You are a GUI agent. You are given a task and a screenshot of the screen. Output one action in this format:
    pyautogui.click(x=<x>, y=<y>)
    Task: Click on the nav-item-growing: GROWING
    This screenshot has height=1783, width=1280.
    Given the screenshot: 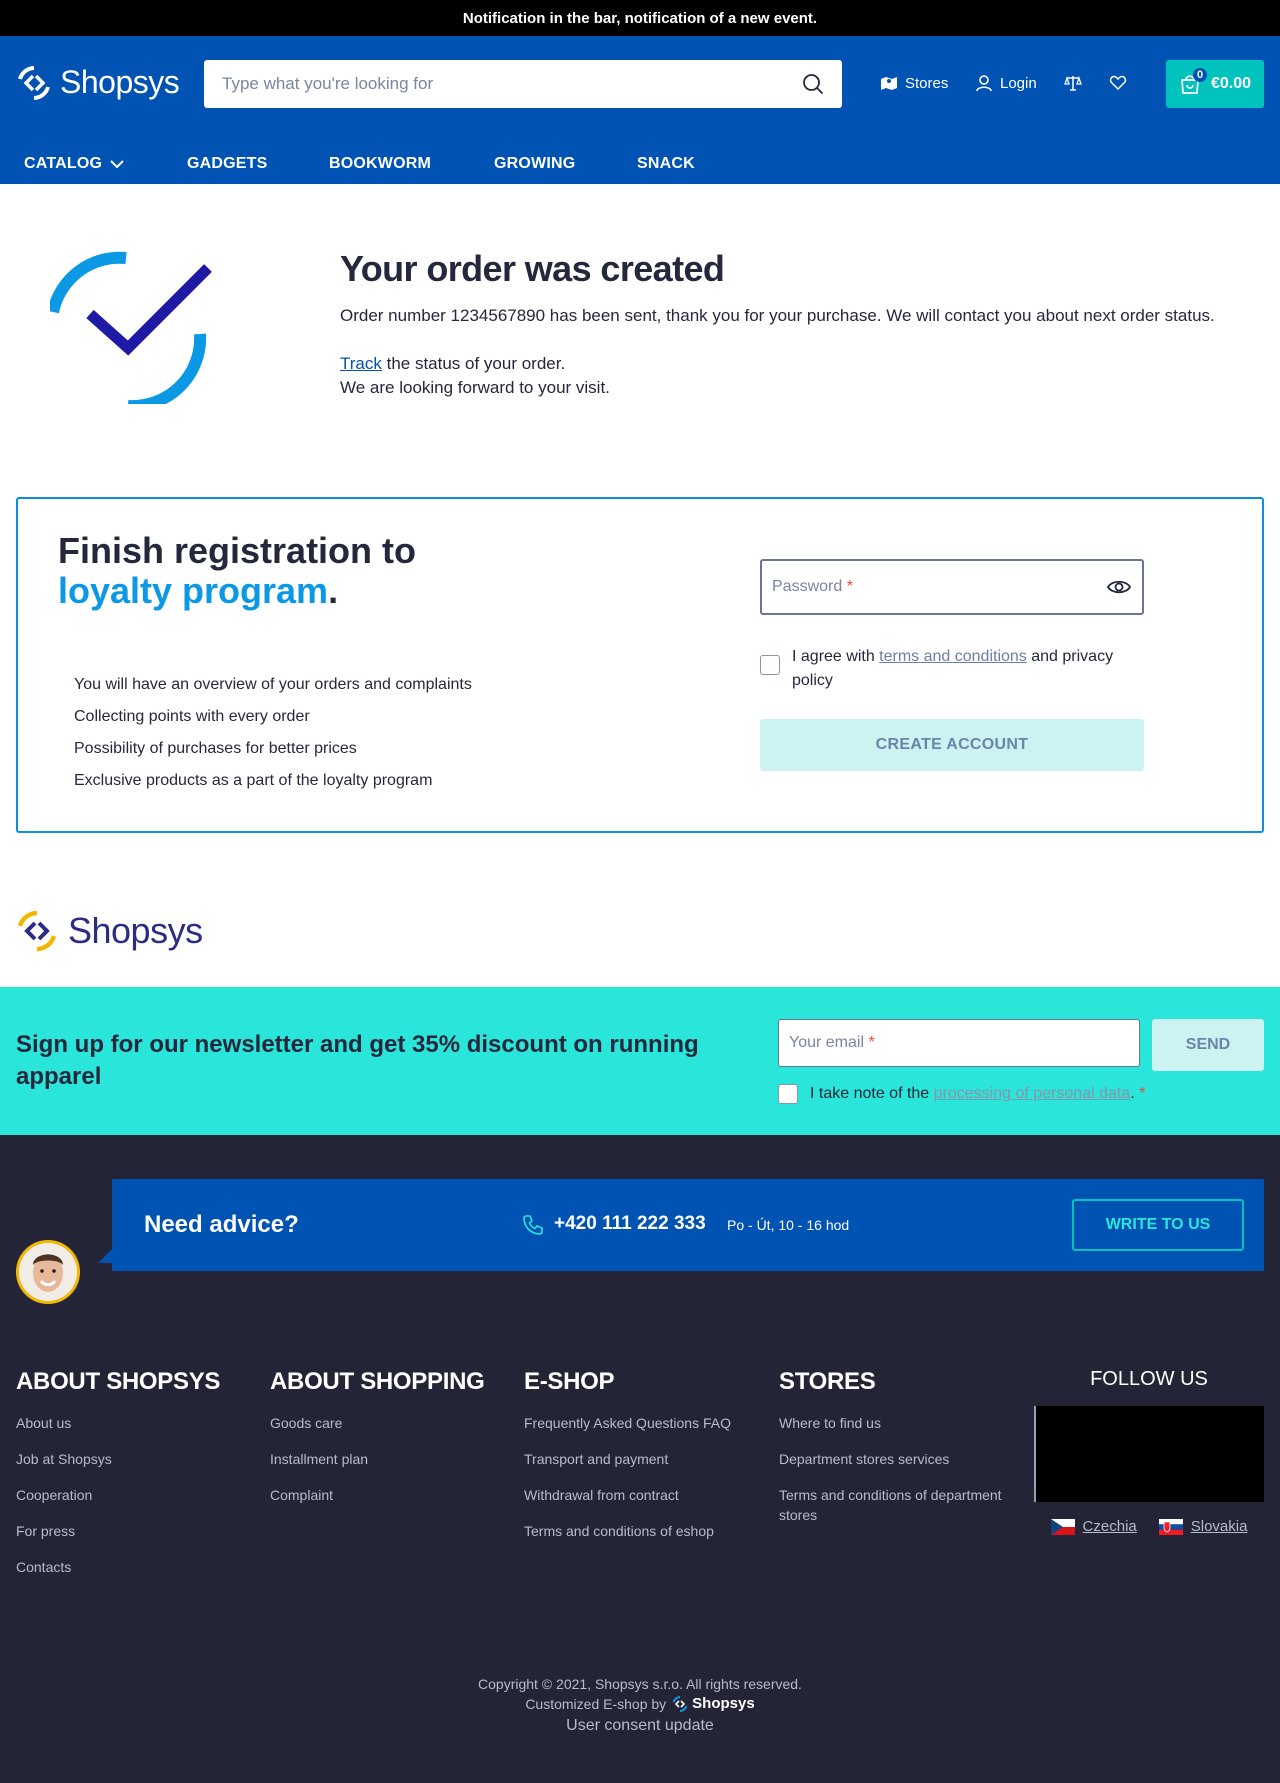 What is the action you would take?
    pyautogui.click(x=534, y=164)
    